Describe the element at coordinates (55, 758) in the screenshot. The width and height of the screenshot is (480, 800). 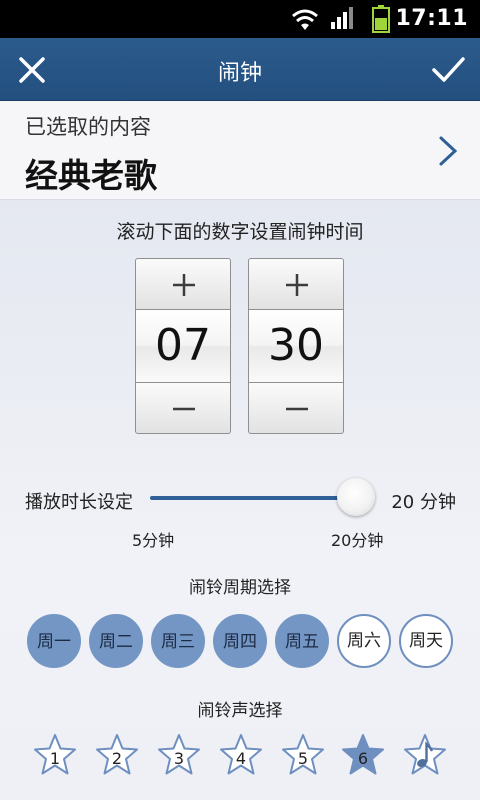
I see `ringtone-option-label: 1` at that location.